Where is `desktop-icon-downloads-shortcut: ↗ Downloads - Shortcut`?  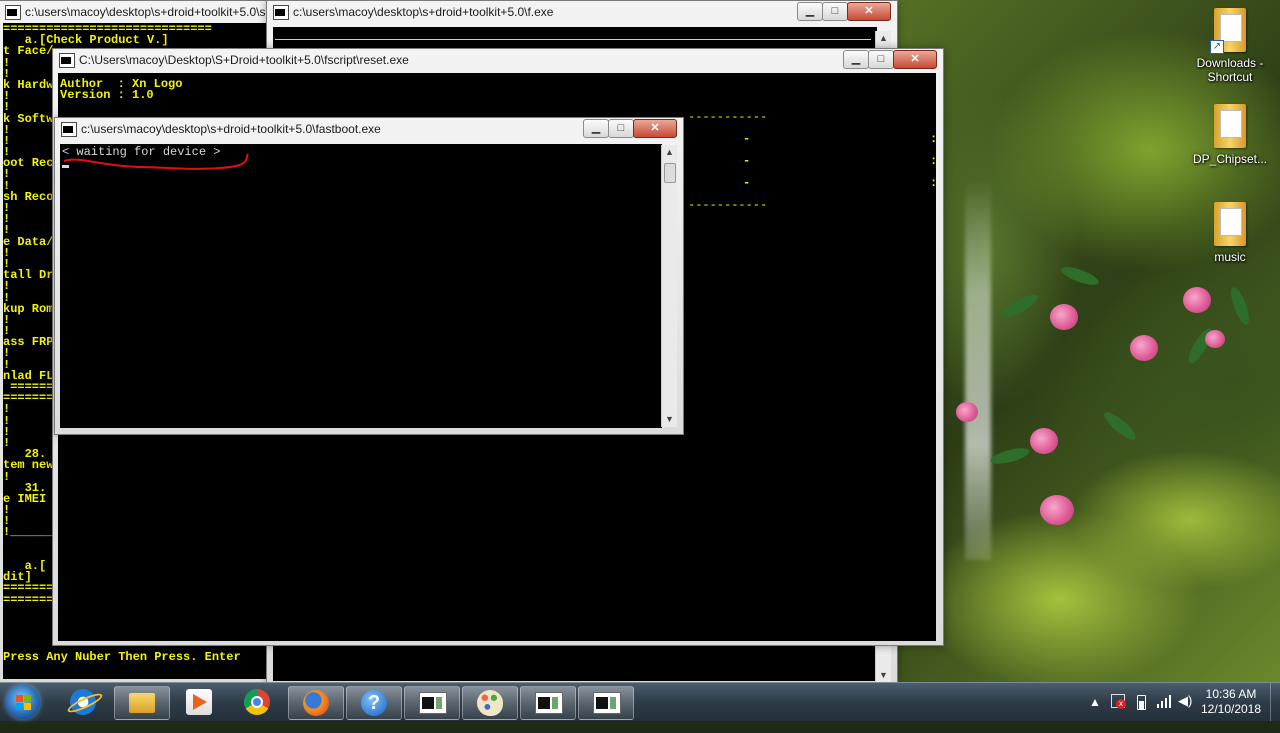 desktop-icon-downloads-shortcut: ↗ Downloads - Shortcut is located at coordinates (1230, 46).